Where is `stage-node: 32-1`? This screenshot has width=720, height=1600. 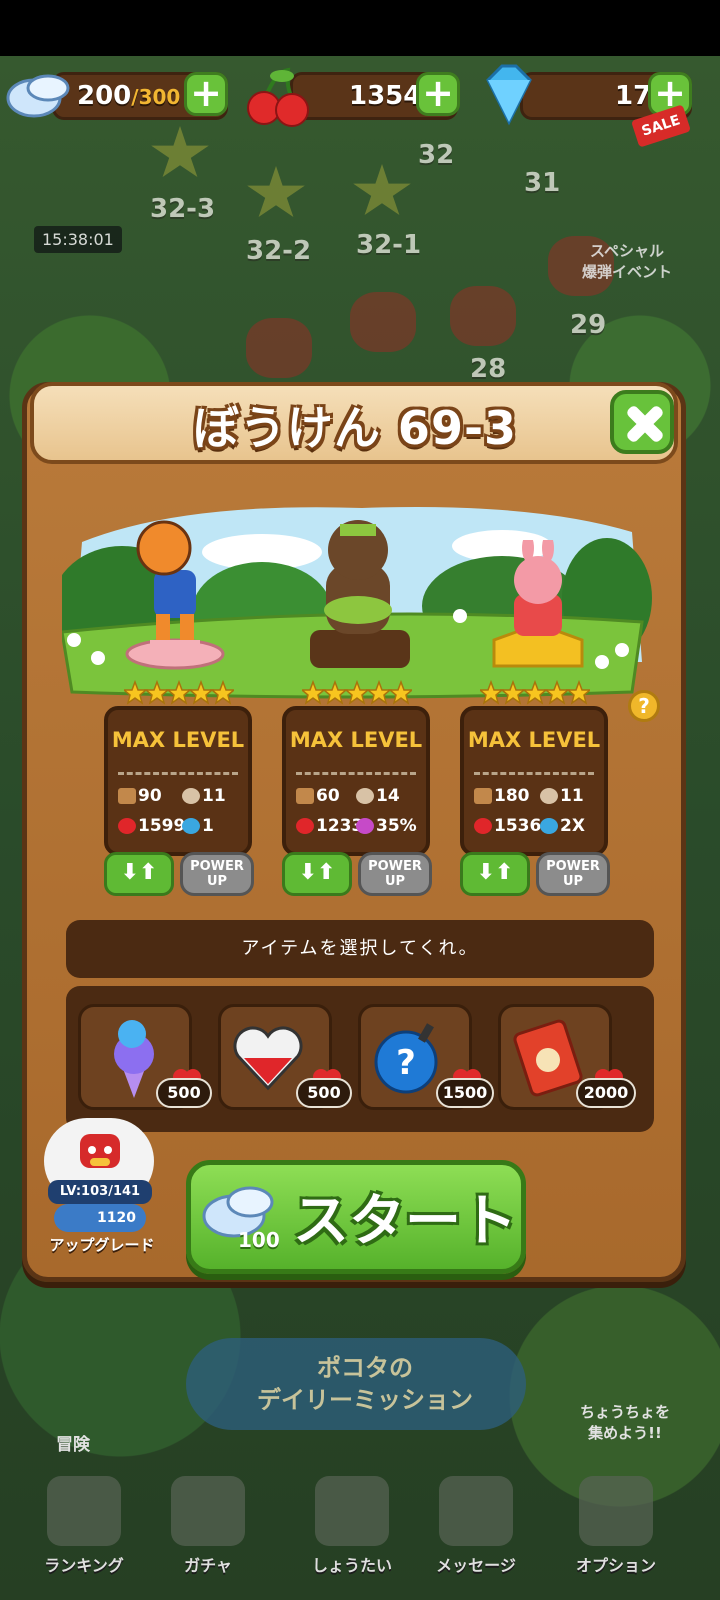
stage-node: 32-1 is located at coordinates (388, 245).